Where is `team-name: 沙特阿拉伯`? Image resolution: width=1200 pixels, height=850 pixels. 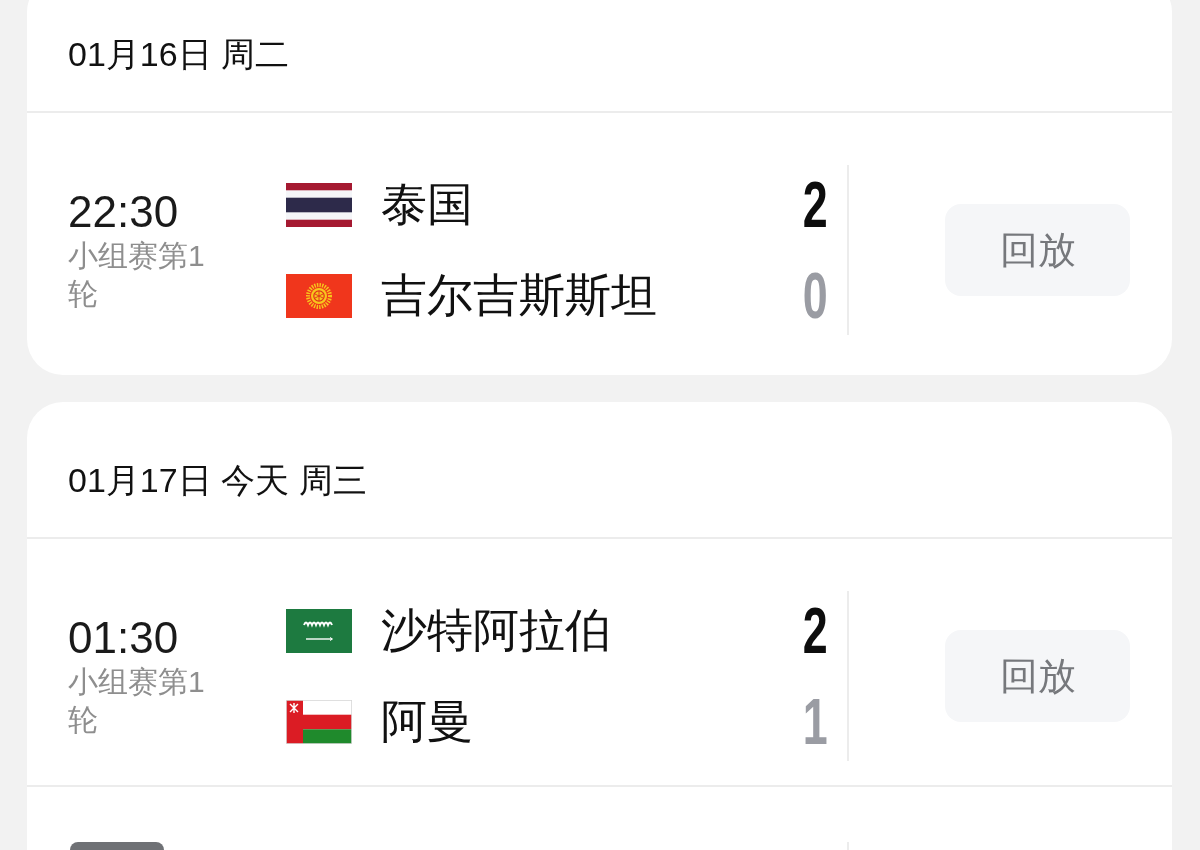 team-name: 沙特阿拉伯 is located at coordinates (496, 630).